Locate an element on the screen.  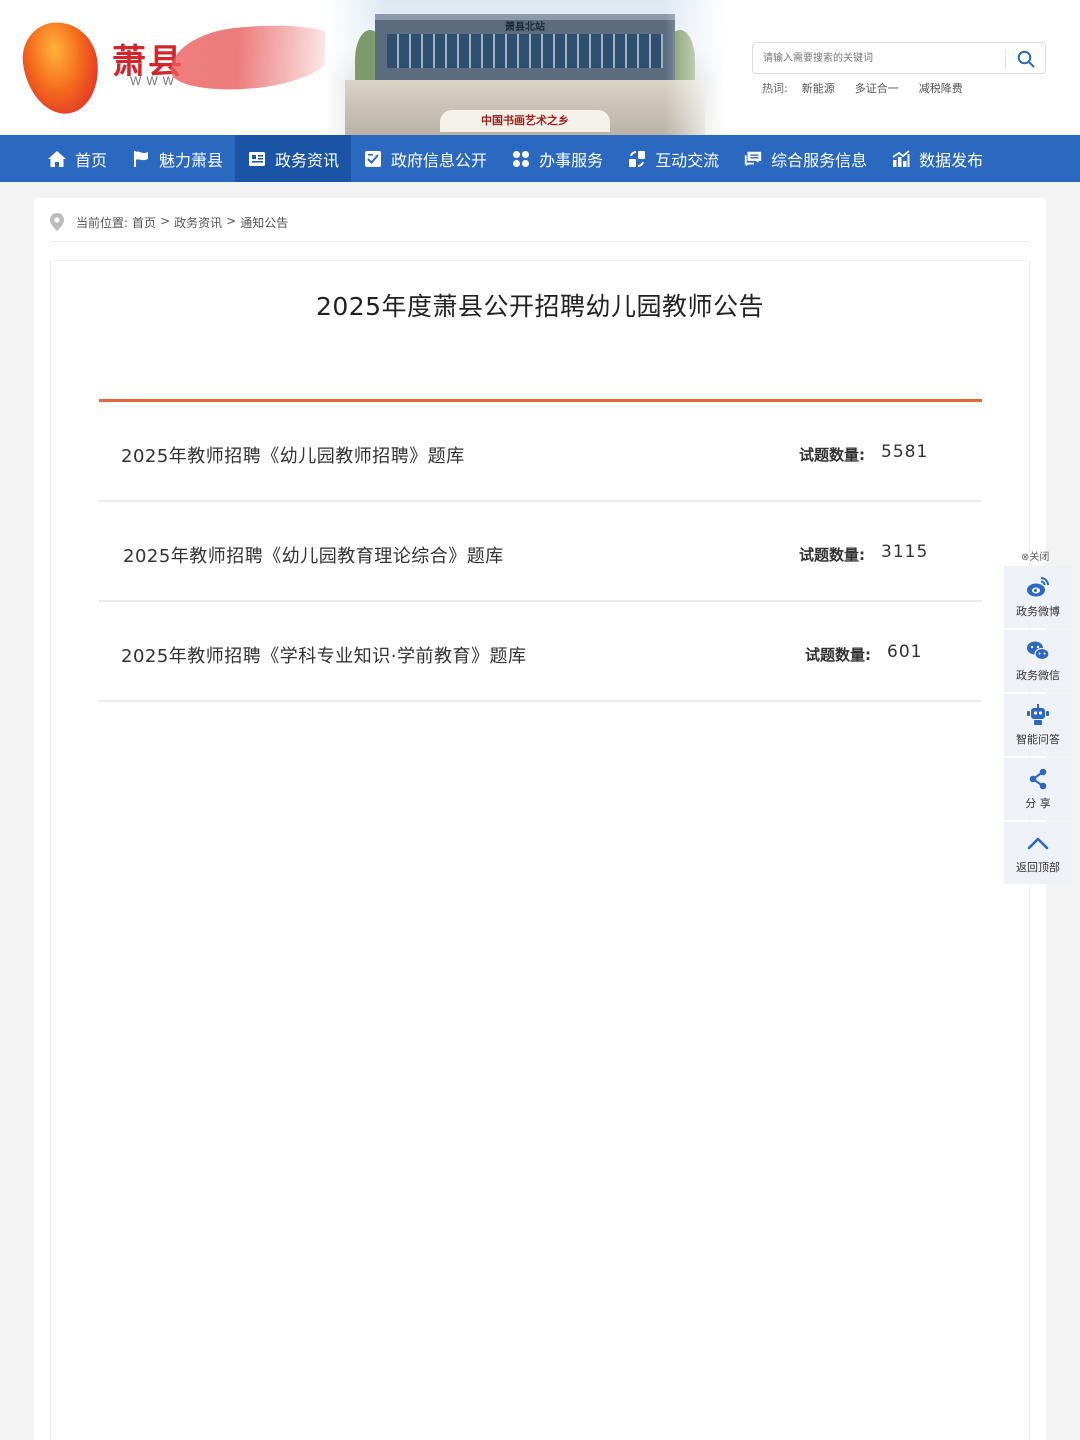
home-icon is located at coordinates (57, 159).